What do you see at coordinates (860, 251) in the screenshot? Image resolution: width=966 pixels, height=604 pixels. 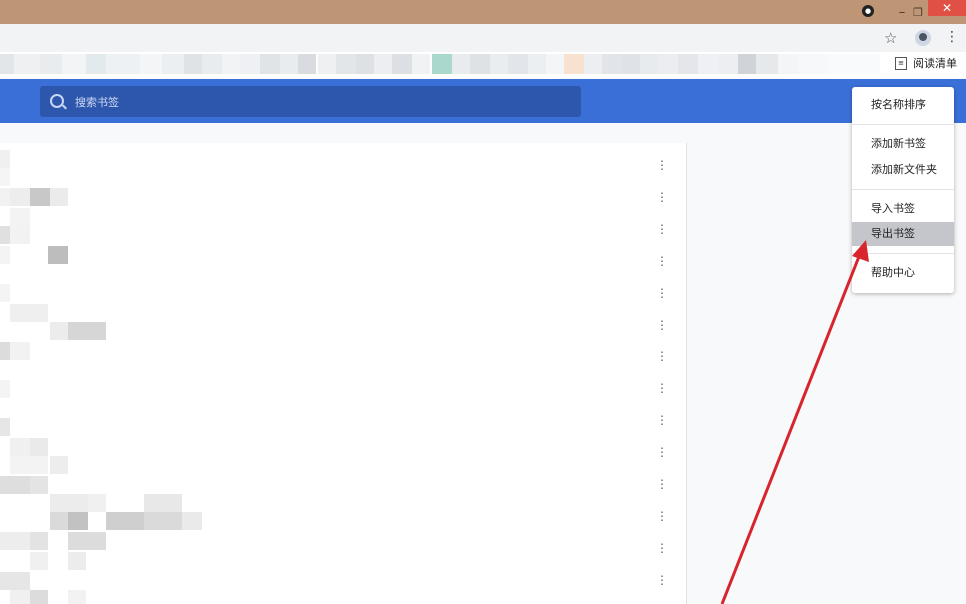 I see `arrow-head` at bounding box center [860, 251].